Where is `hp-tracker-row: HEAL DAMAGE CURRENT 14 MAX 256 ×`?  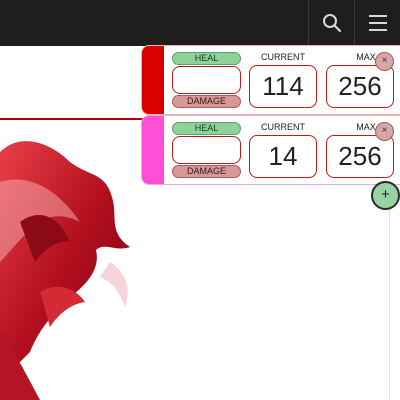
hp-tracker-row: HEAL DAMAGE CURRENT 14 MAX 256 × is located at coordinates (270, 150).